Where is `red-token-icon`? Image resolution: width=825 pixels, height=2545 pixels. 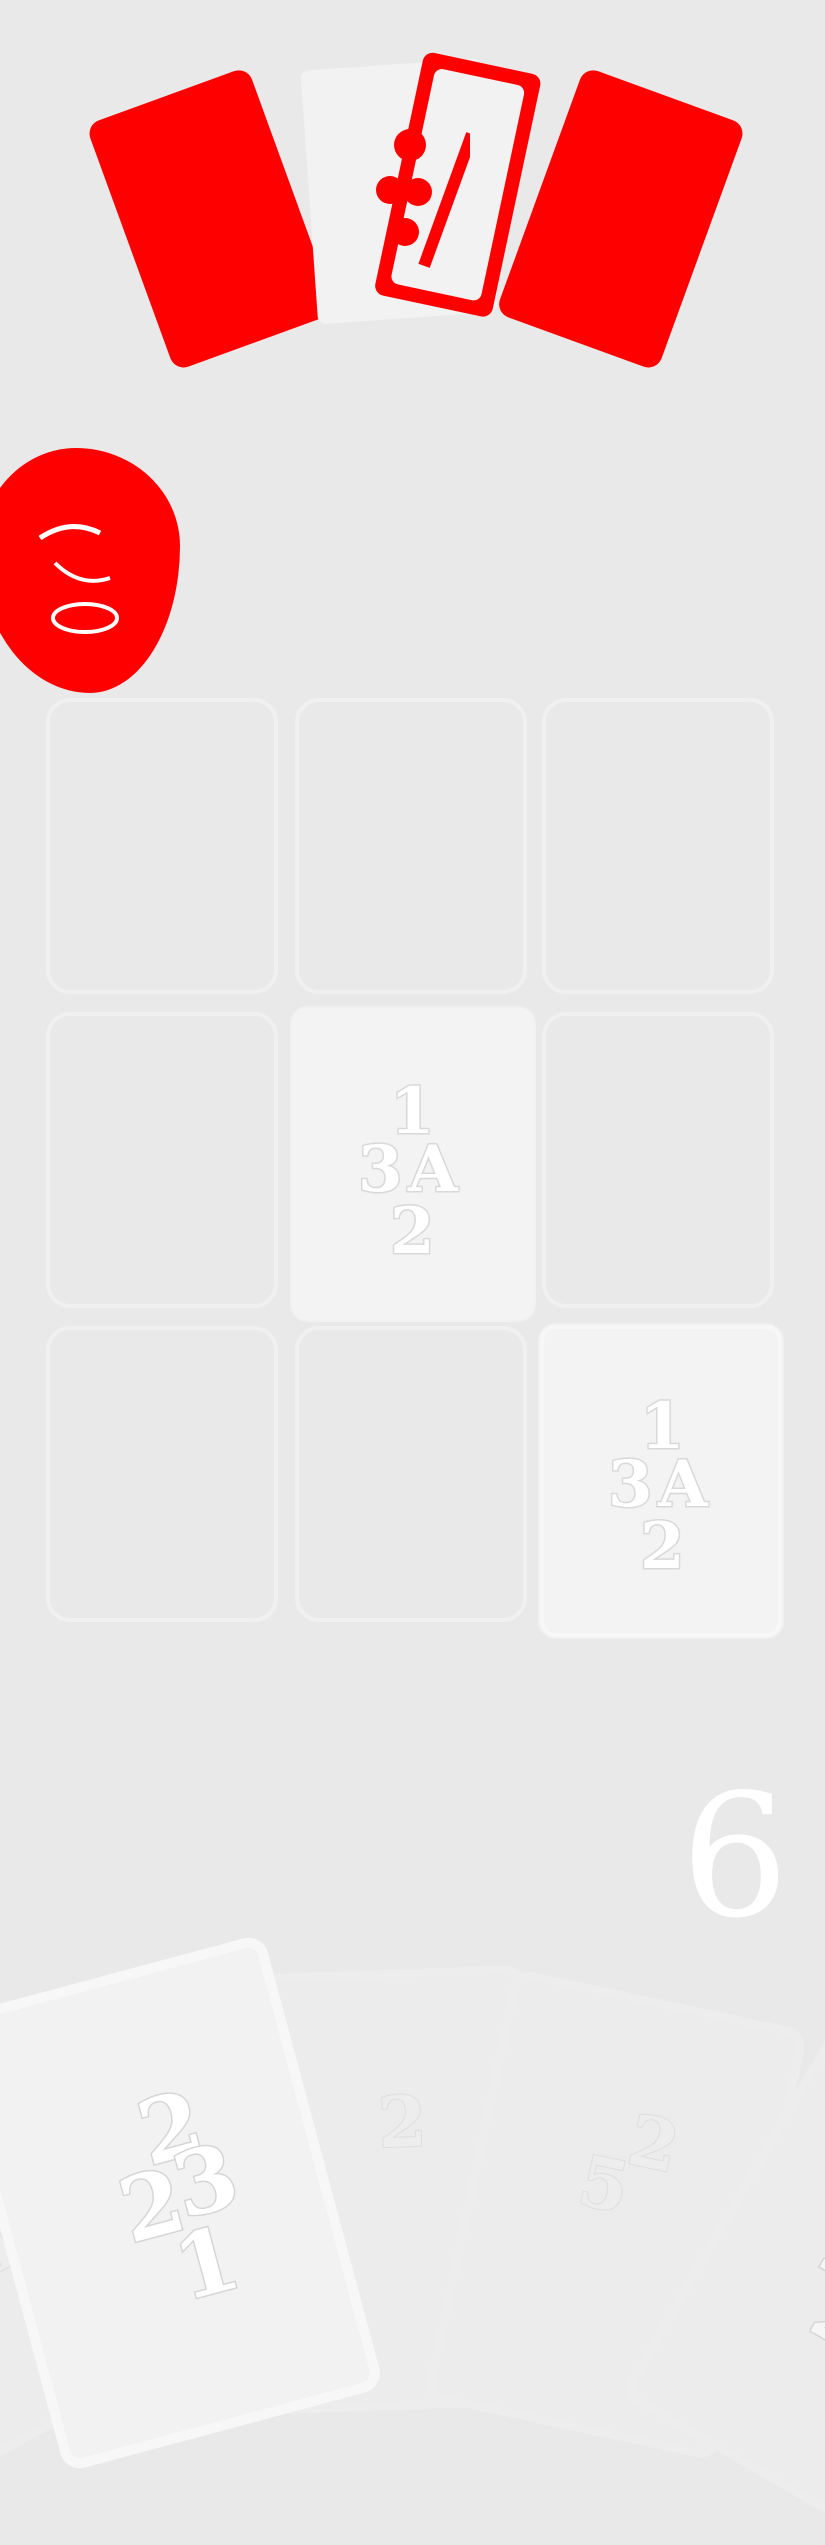 red-token-icon is located at coordinates (90, 570).